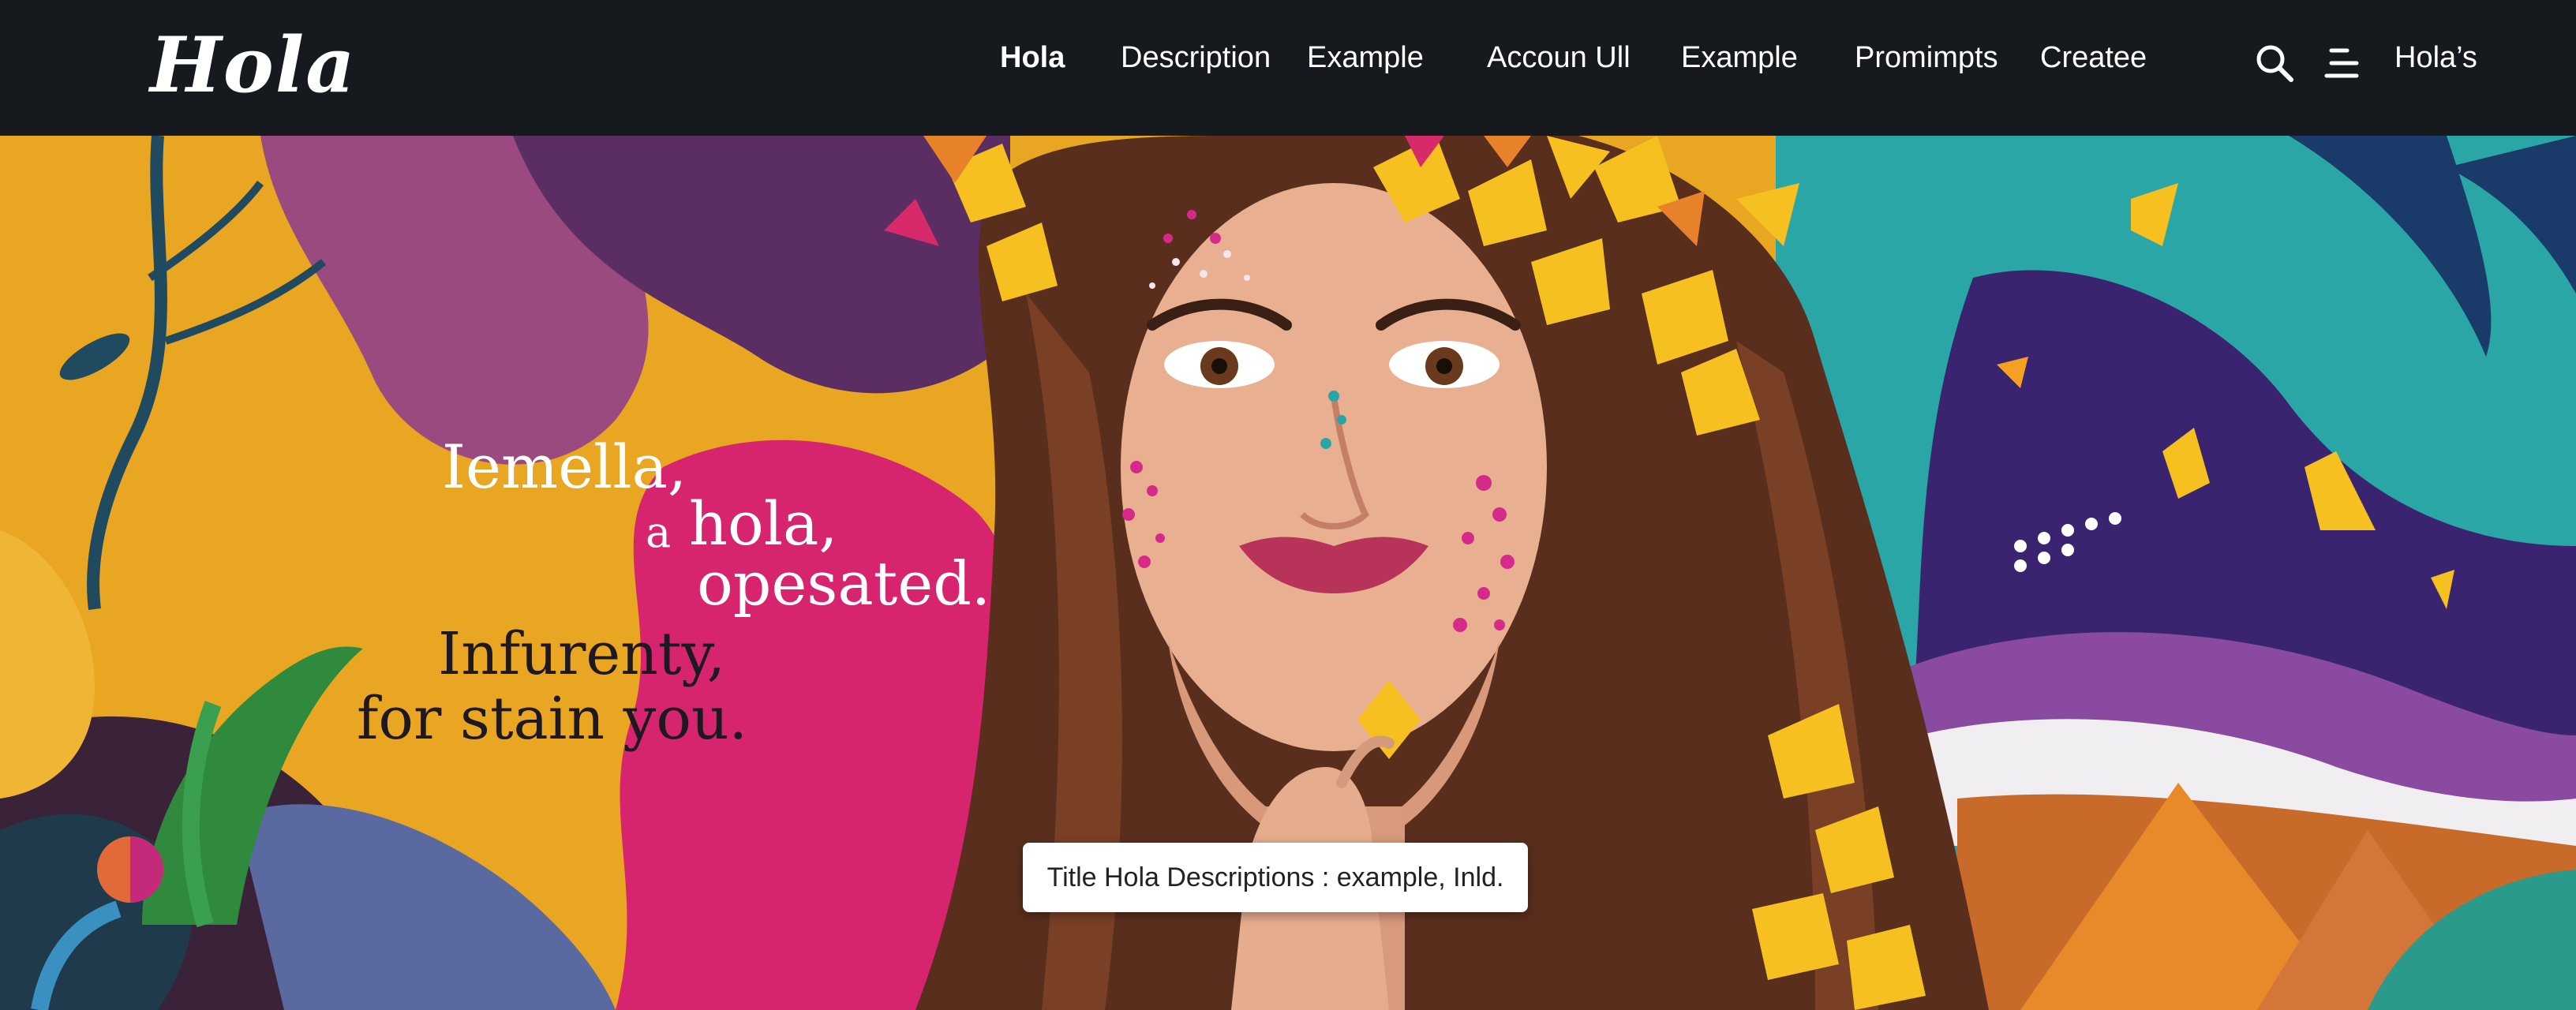  I want to click on nav-item-description: Description, so click(1196, 58).